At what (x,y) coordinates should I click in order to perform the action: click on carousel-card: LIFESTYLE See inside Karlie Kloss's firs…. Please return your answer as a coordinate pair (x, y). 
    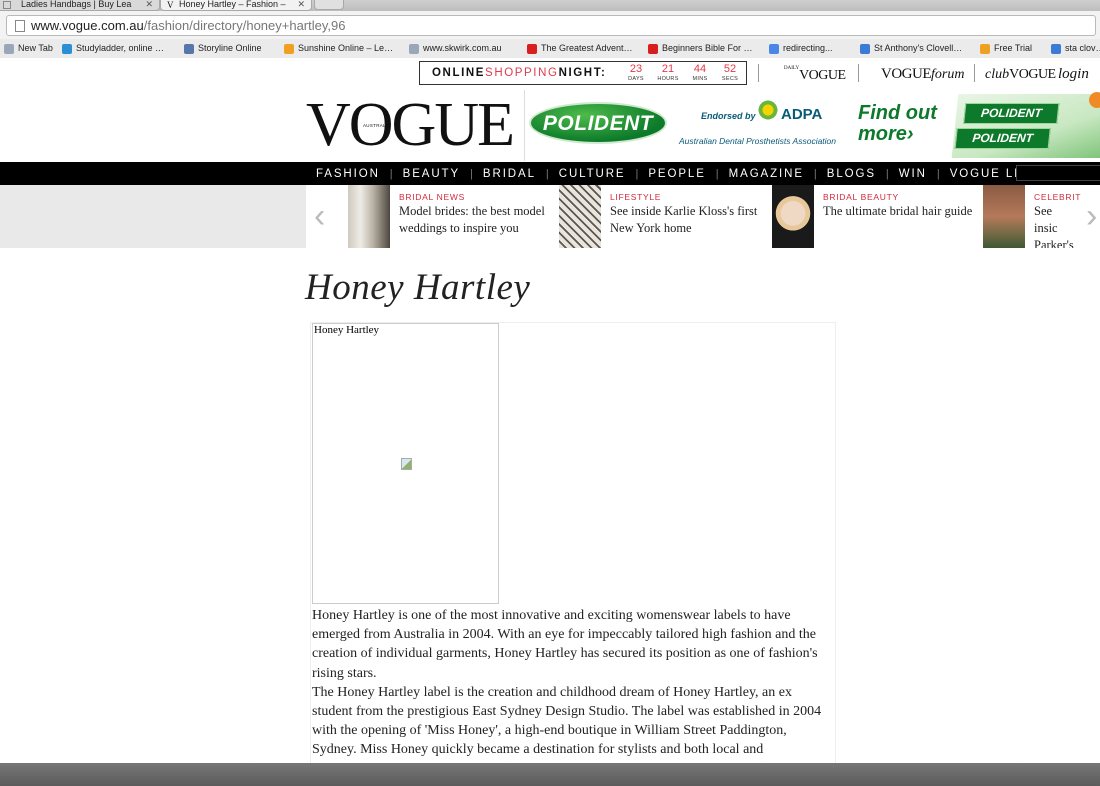
    Looking at the image, I should click on (664, 216).